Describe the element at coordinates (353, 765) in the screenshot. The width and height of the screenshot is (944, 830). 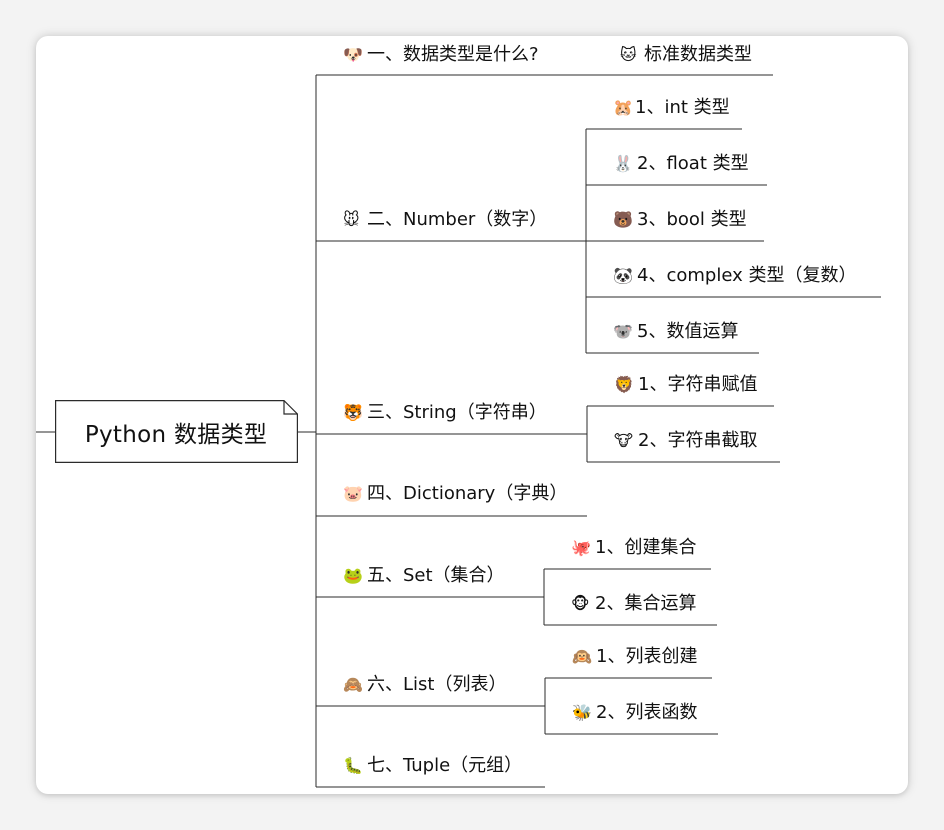
I see `caterpillar-icon: 🐛` at that location.